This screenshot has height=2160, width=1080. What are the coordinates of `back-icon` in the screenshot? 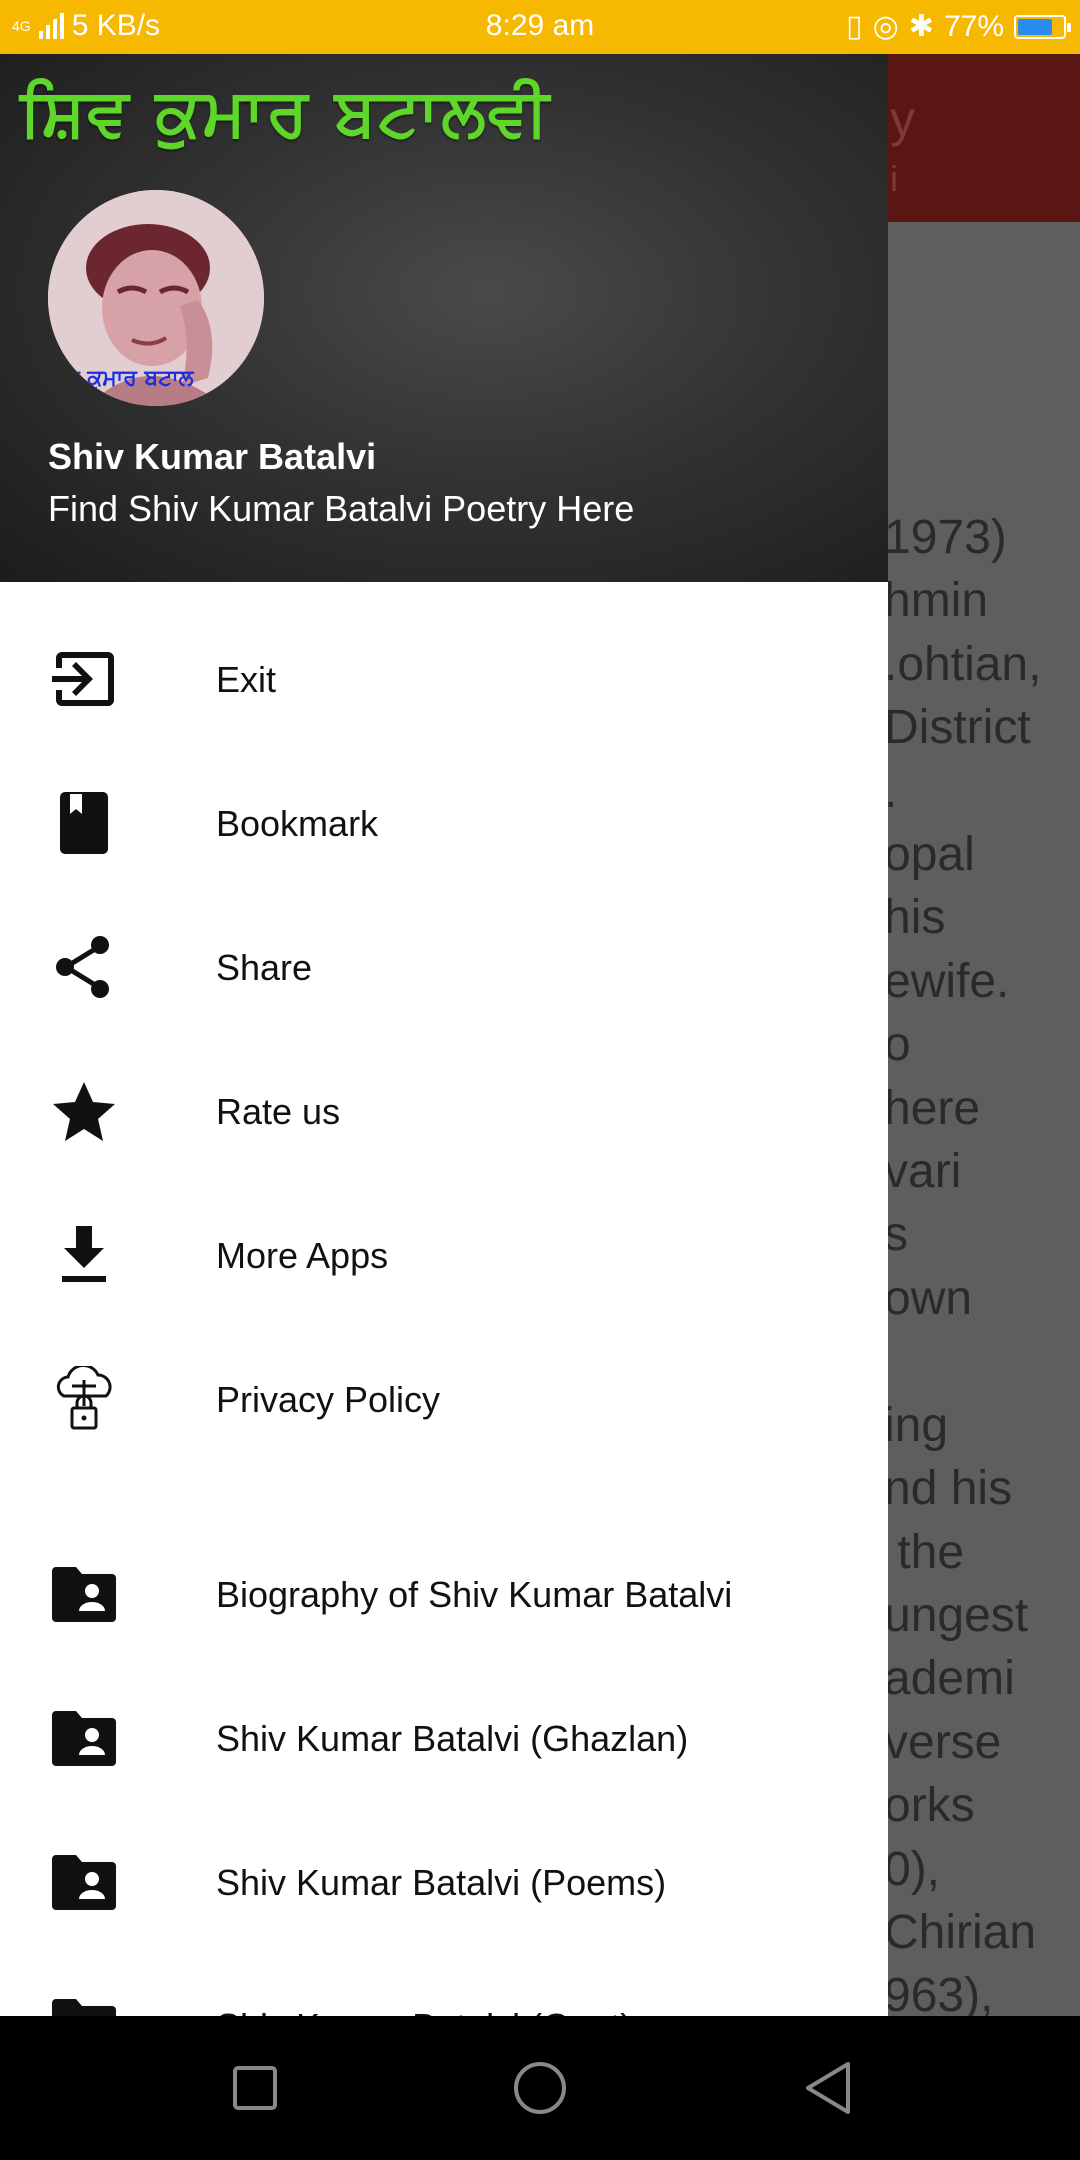 It's located at (830, 2088).